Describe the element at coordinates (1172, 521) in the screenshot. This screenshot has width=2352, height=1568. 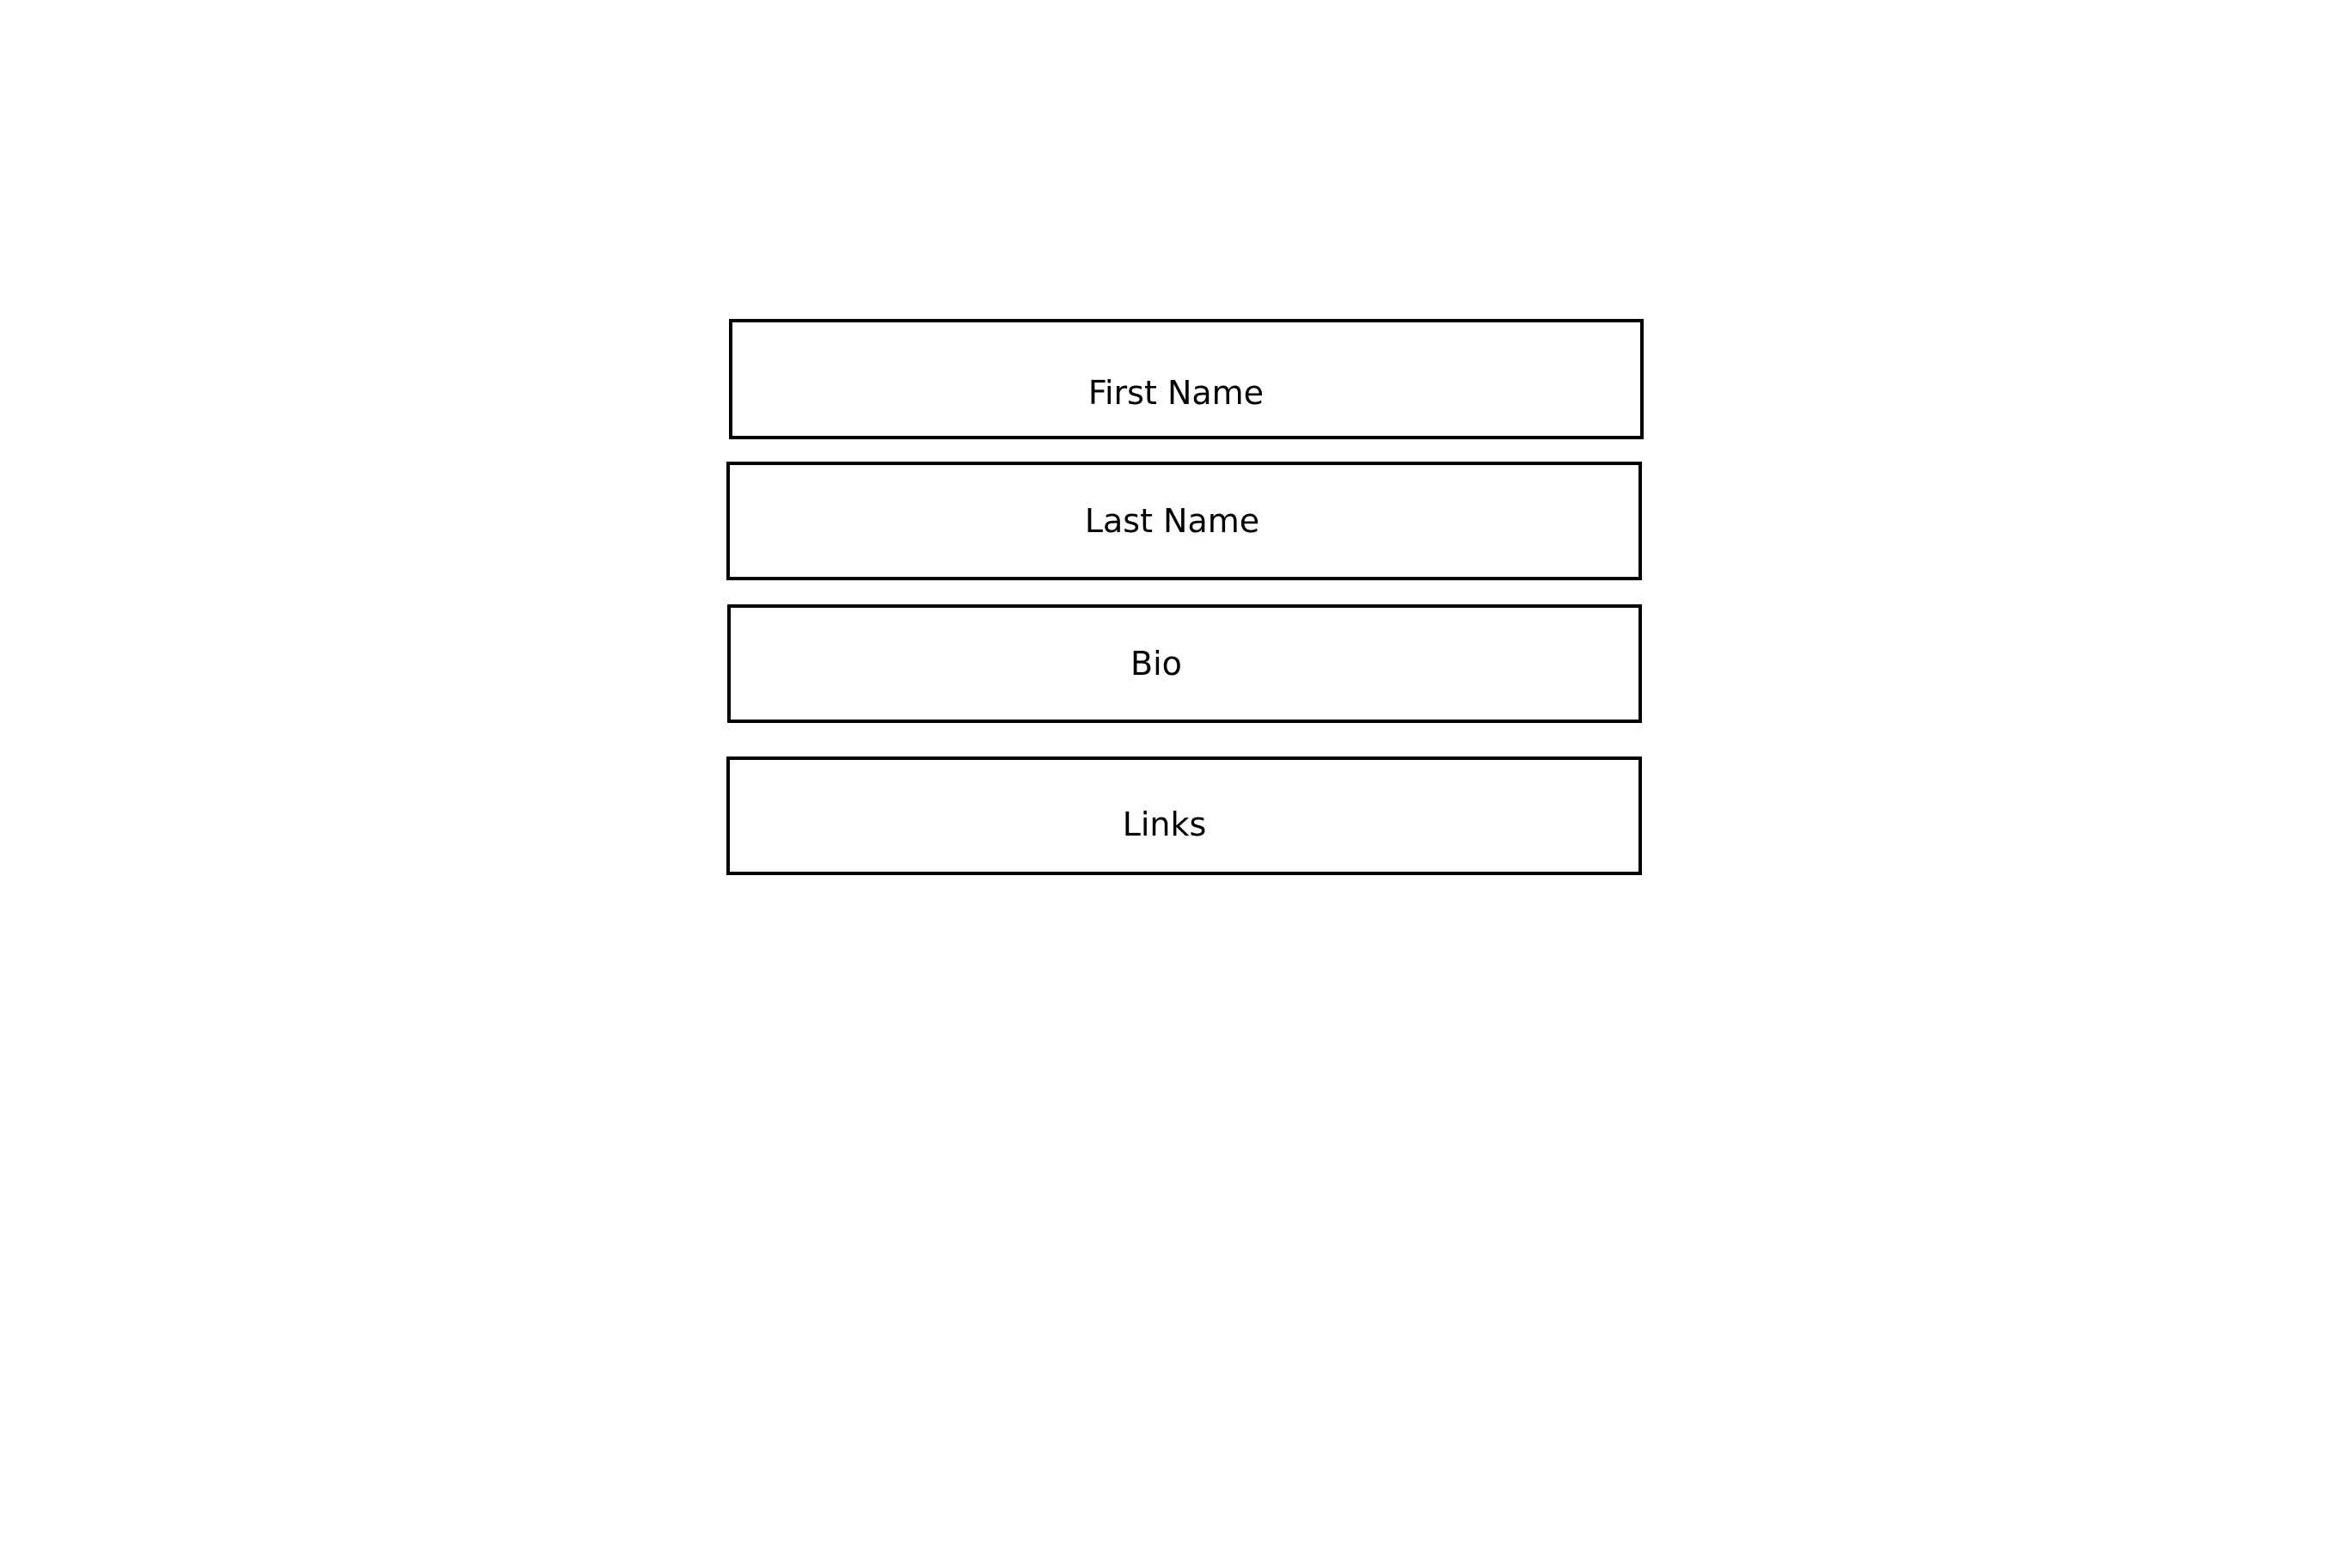
I see `last-name-label: Last Name` at that location.